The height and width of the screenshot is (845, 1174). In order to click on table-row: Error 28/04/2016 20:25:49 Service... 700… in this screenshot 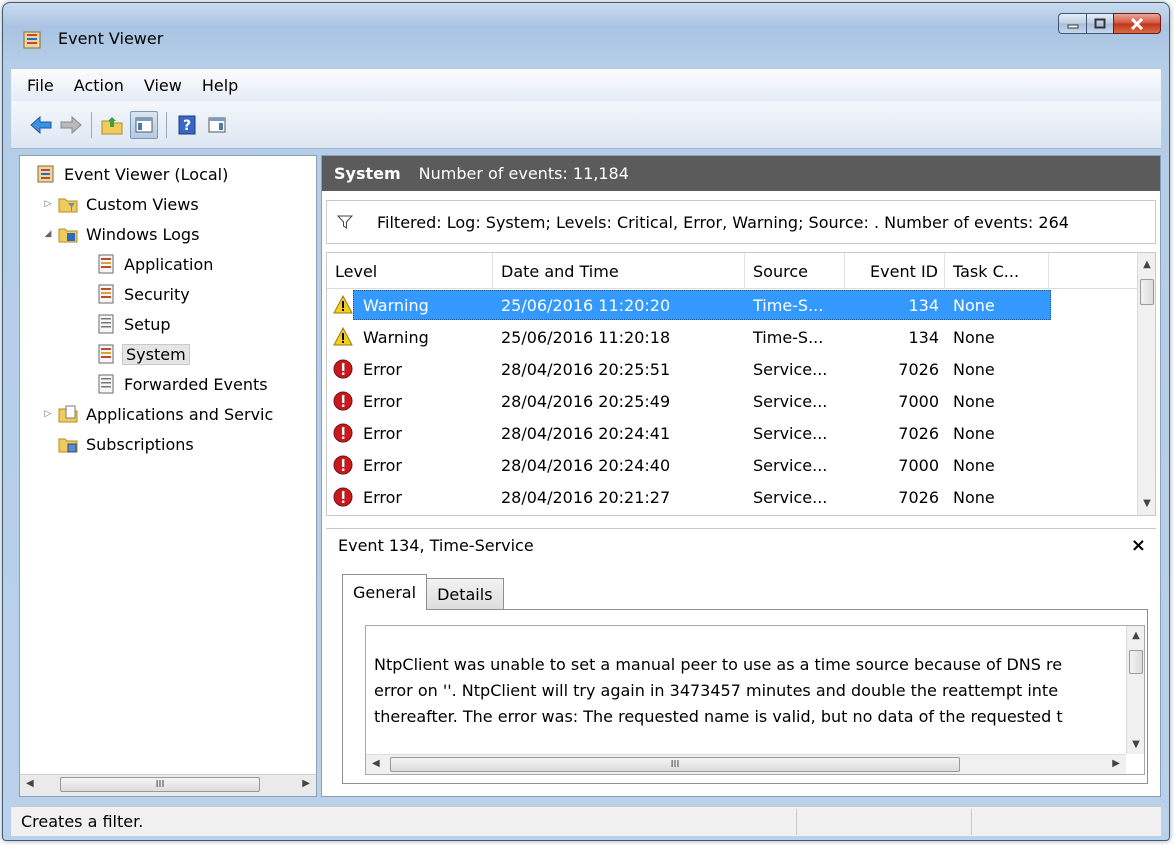, I will do `click(733, 401)`.